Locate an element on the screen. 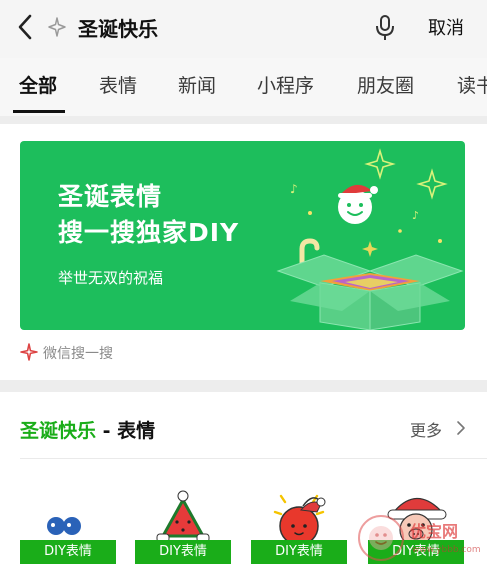 Image resolution: width=487 pixels, height=566 pixels. banner-subtitle: 举世无双的祝福 is located at coordinates (111, 278).